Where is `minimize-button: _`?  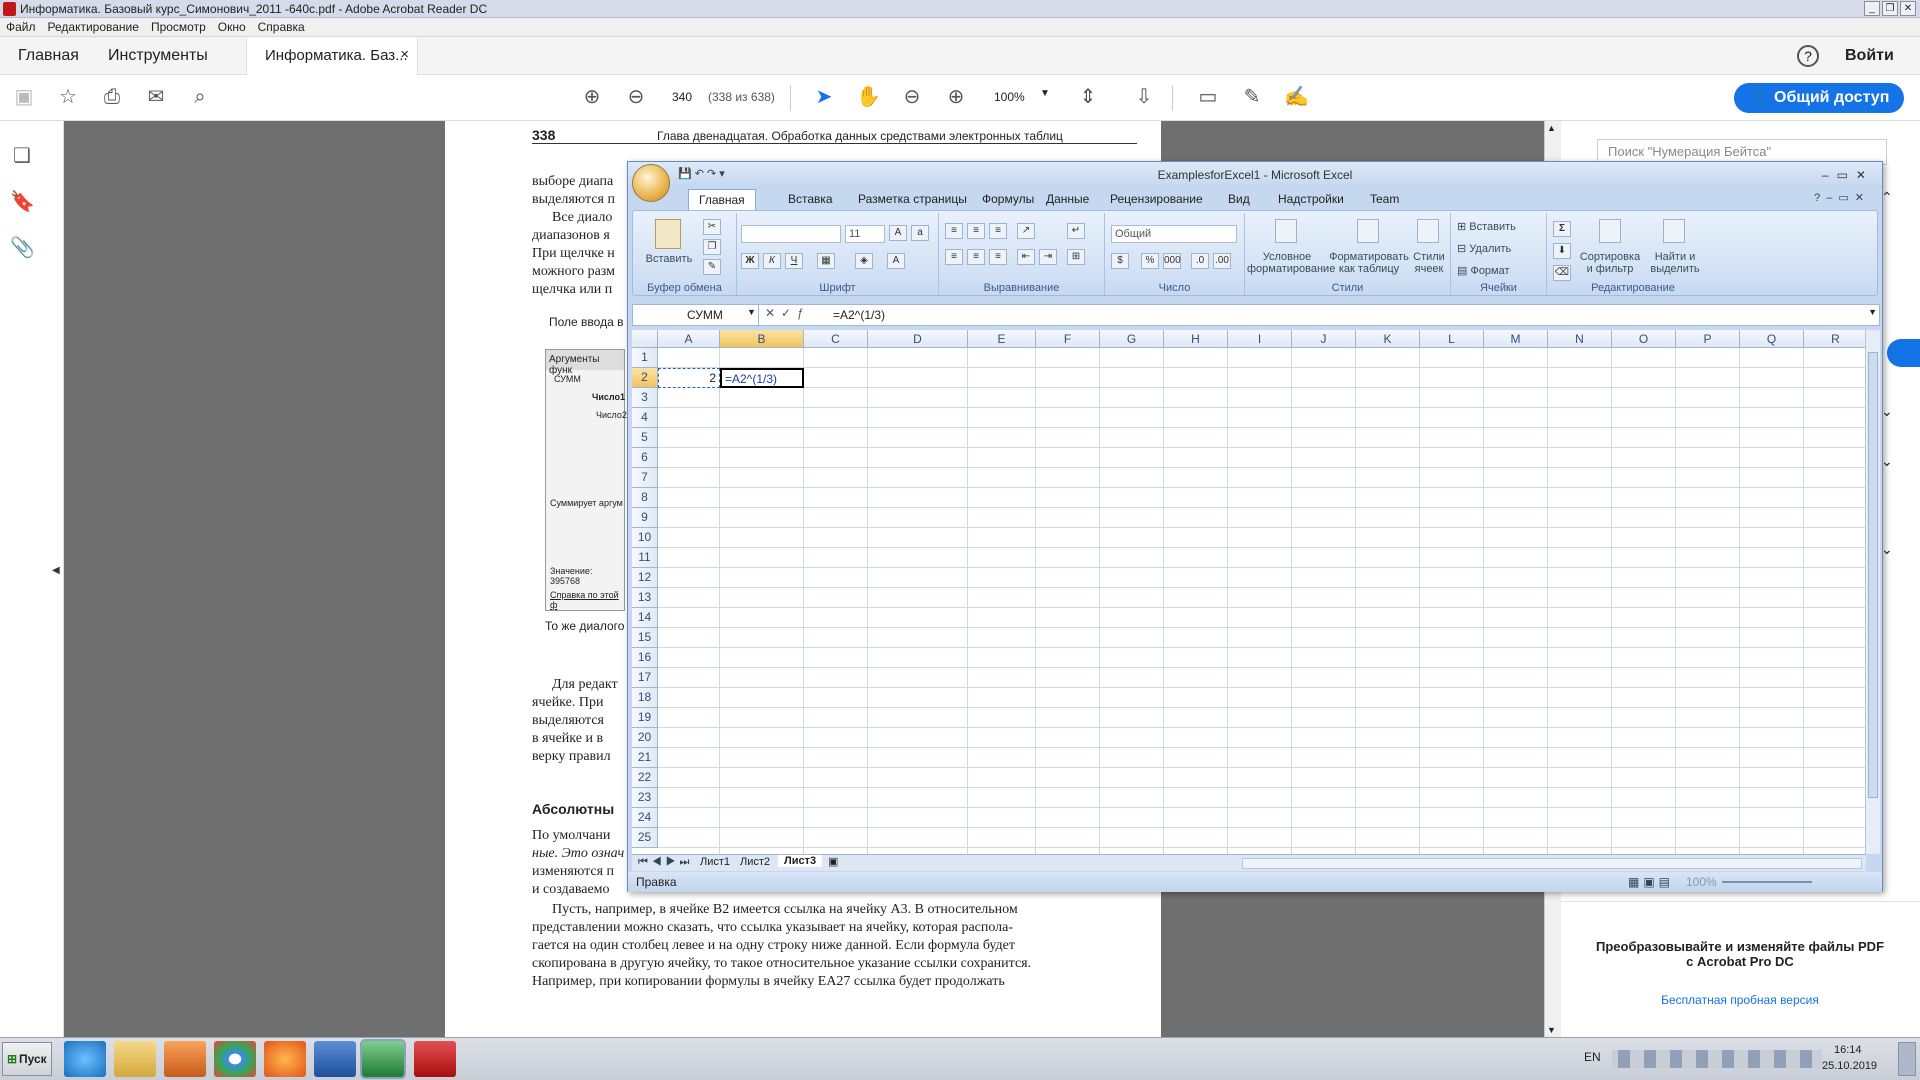 minimize-button: _ is located at coordinates (1872, 8).